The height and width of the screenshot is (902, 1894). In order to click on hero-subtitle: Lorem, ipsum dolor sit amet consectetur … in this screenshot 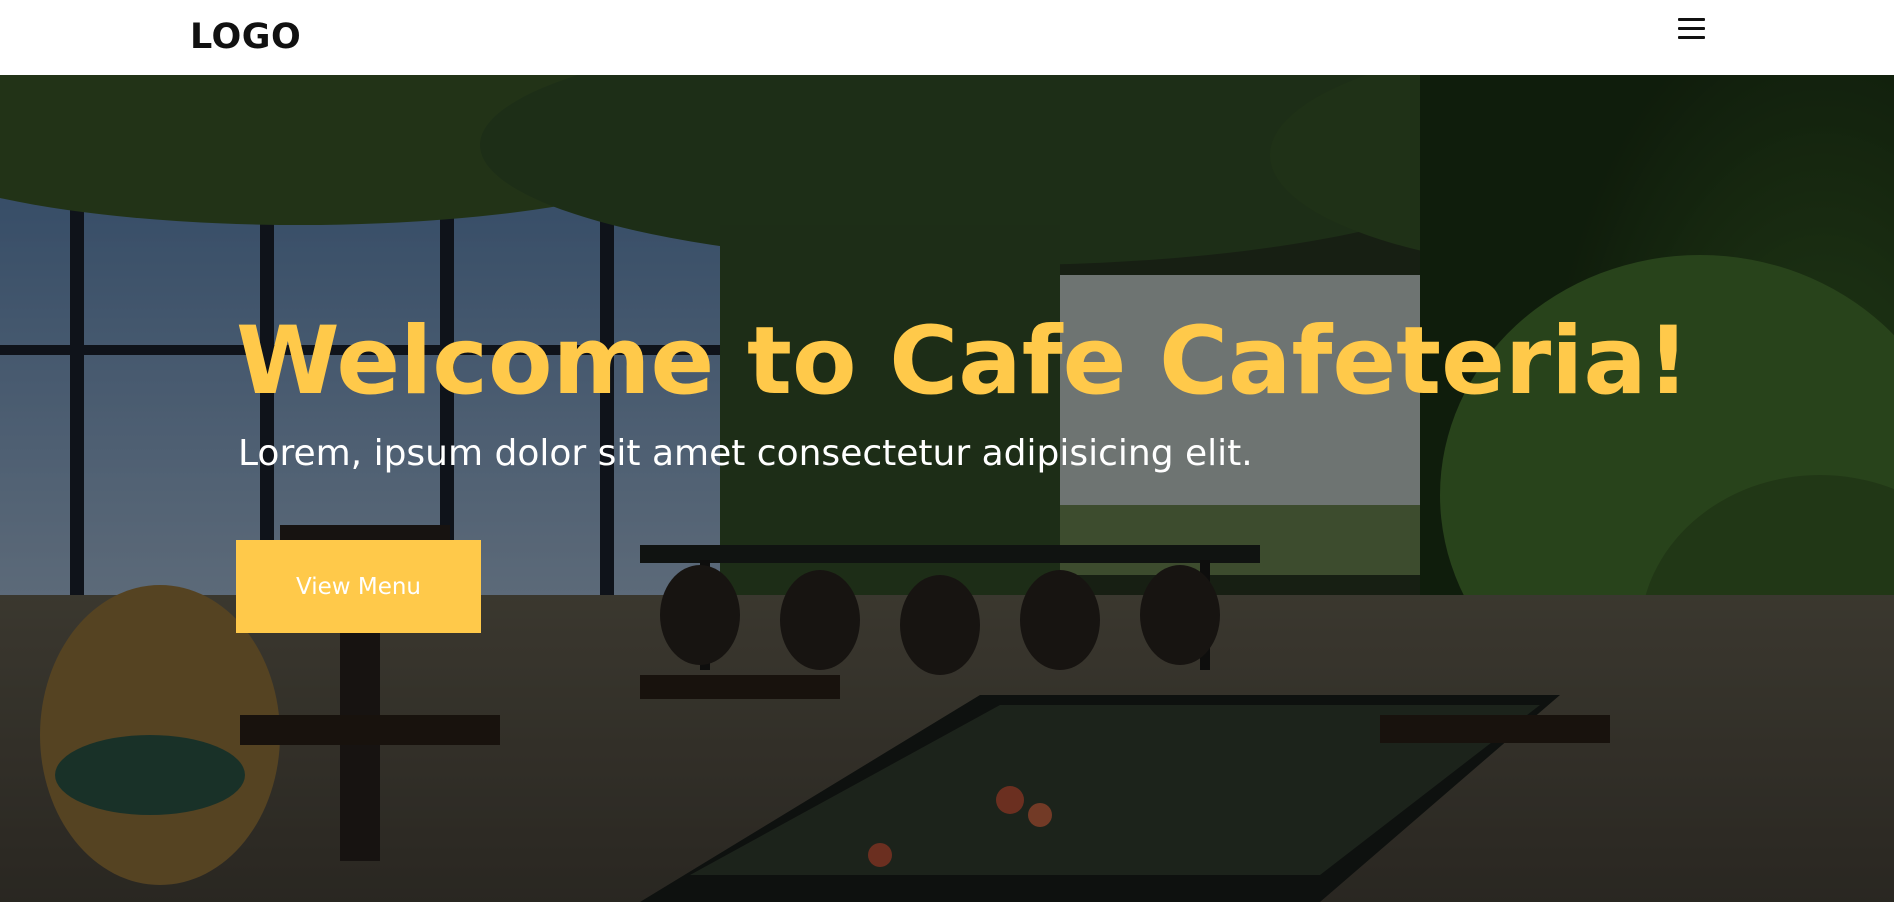, I will do `click(745, 454)`.